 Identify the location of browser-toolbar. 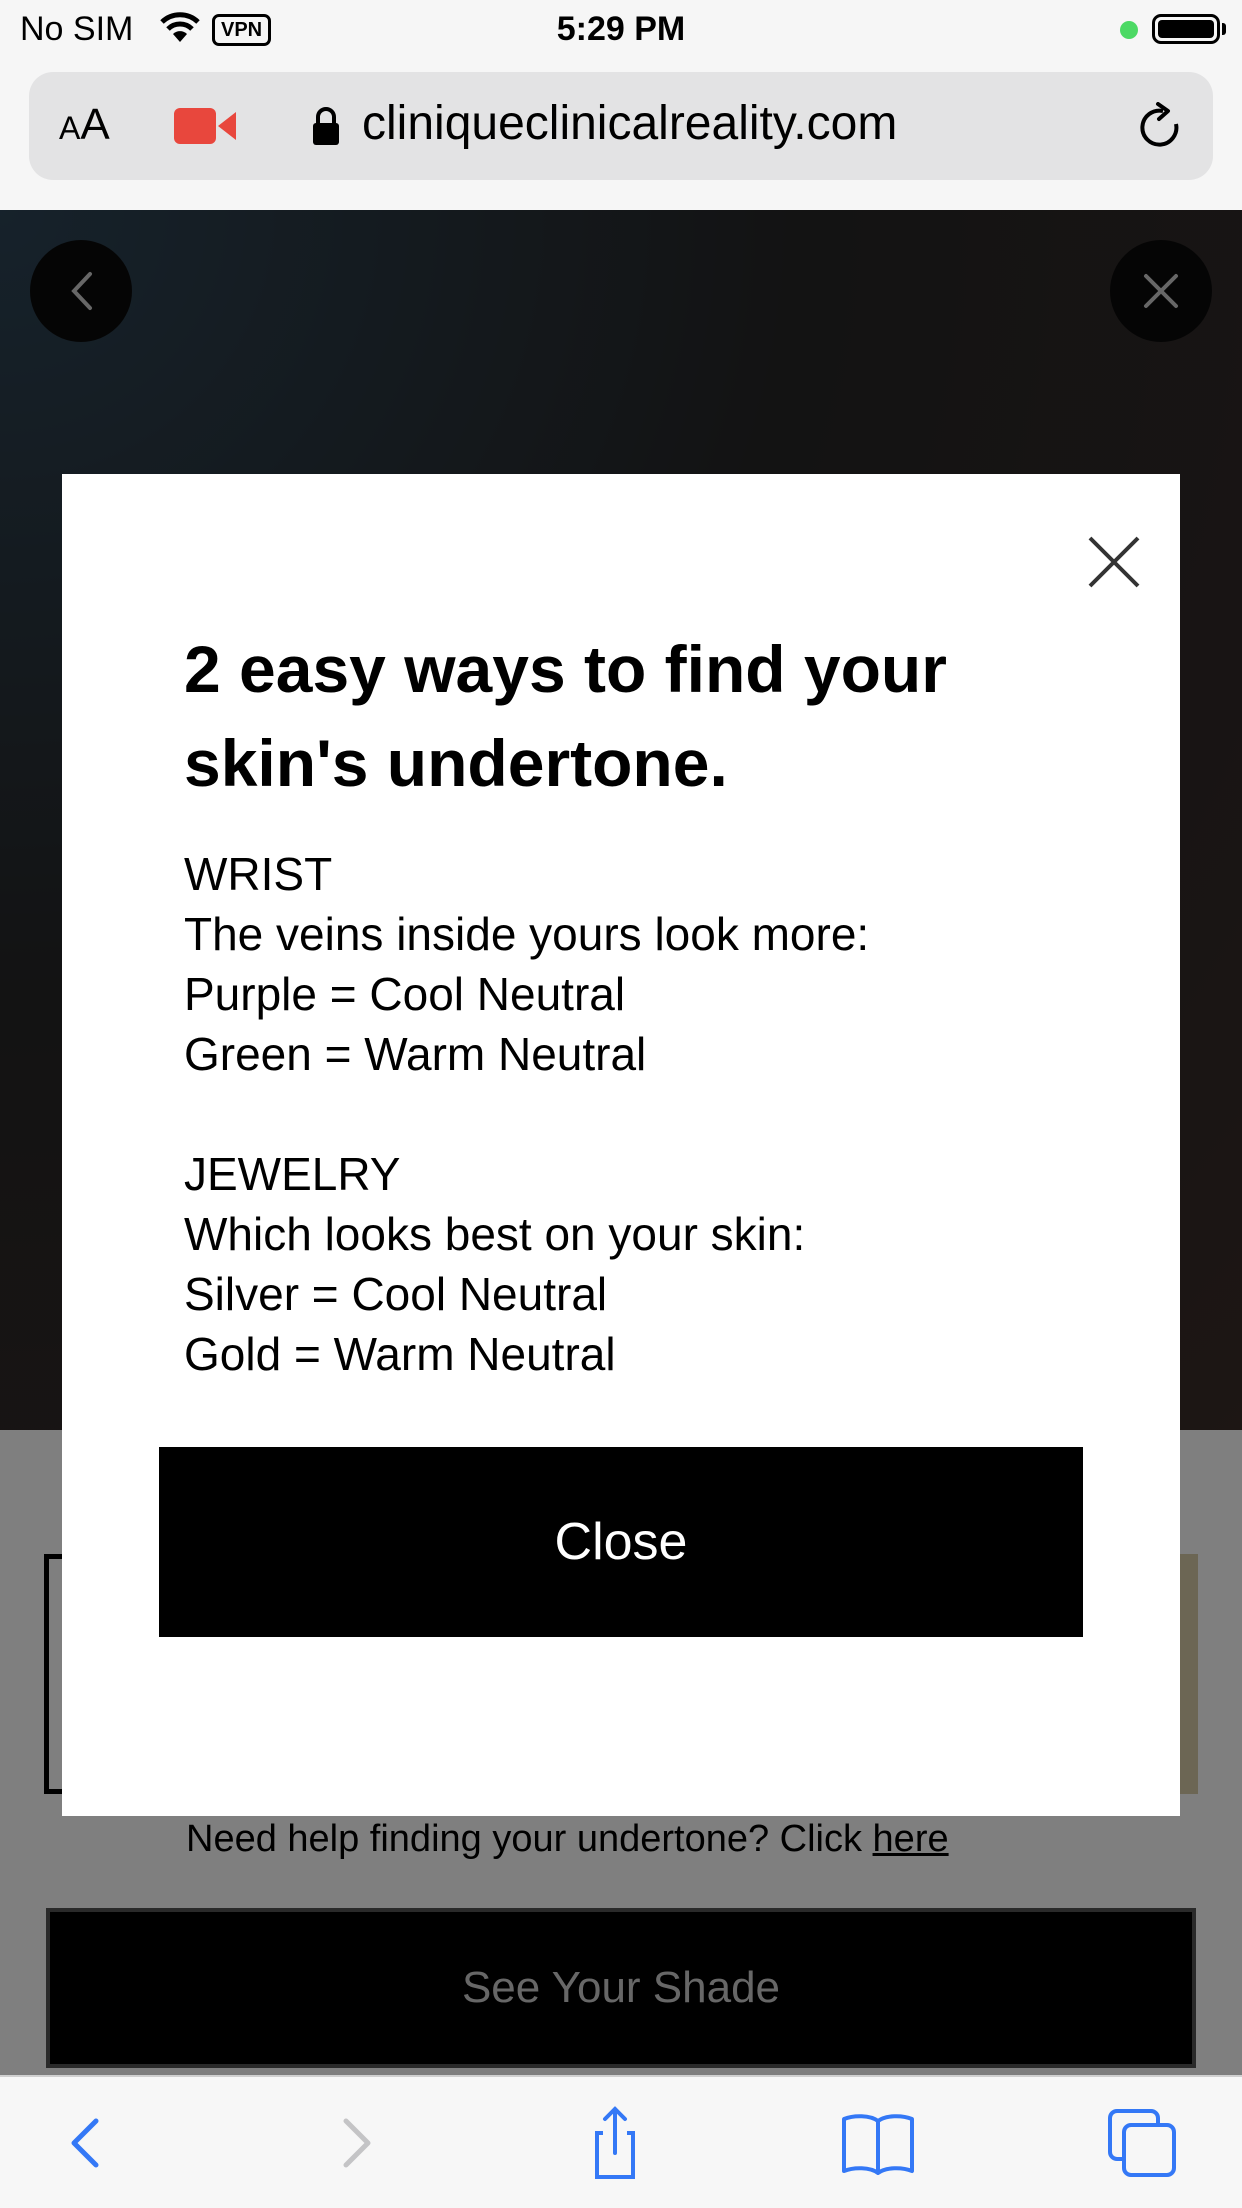
(621, 2141).